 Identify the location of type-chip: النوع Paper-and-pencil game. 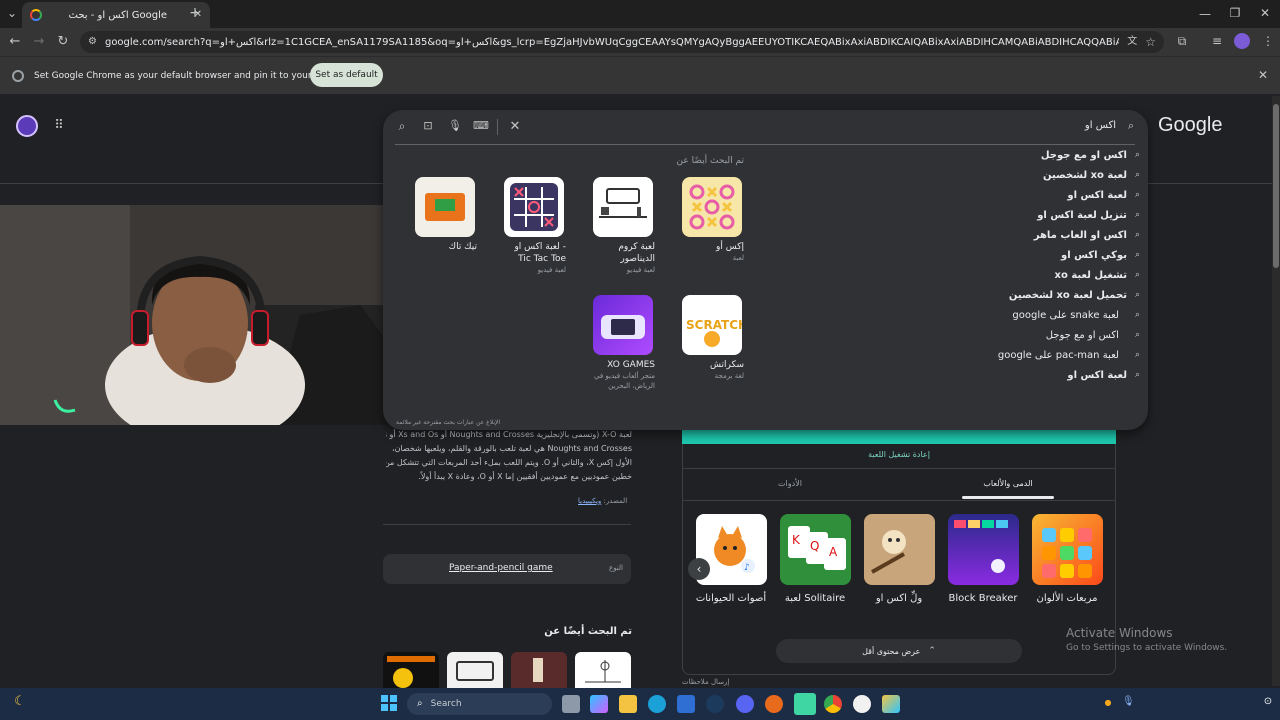
(507, 569).